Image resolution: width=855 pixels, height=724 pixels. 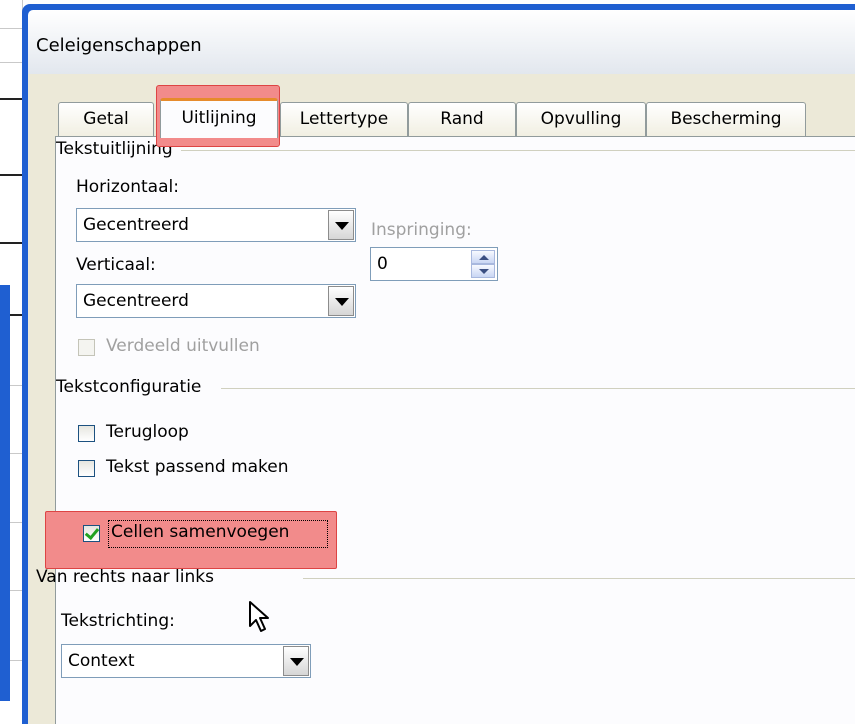 I want to click on shrink-to-fit-label: Tekst passend maken, so click(x=197, y=467).